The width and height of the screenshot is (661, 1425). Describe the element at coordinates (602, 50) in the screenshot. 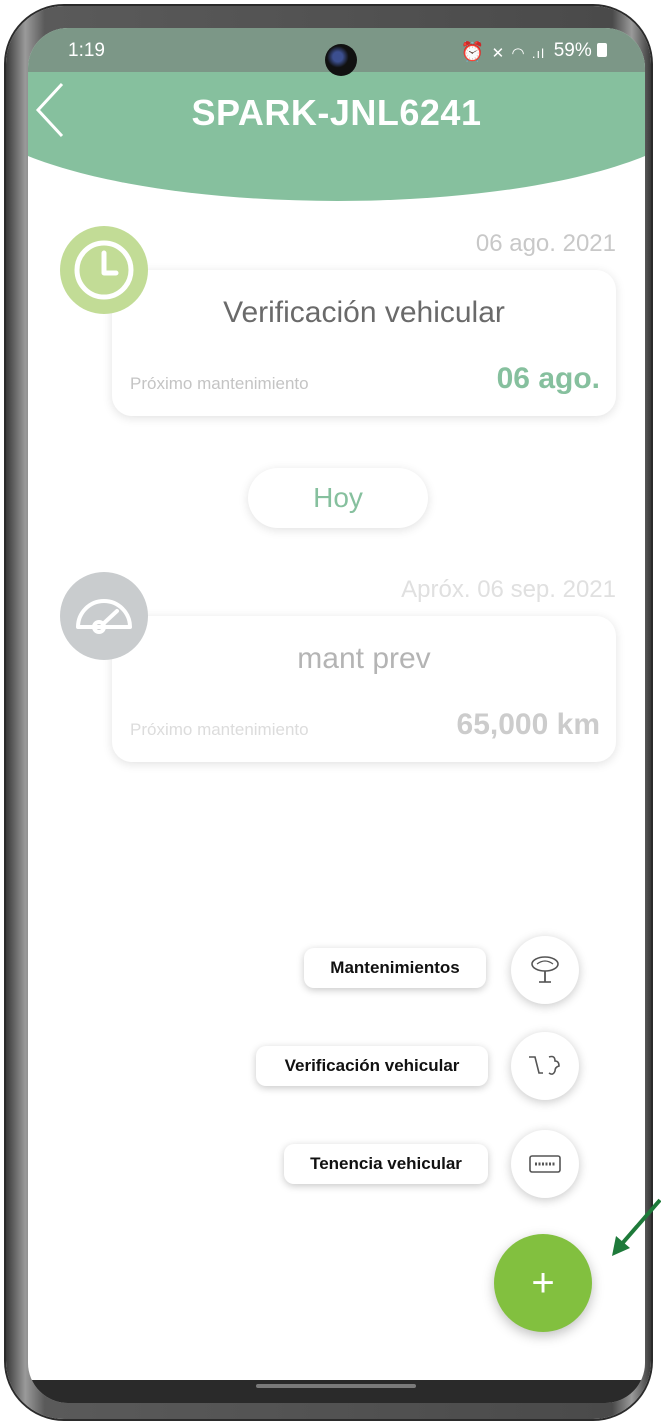

I see `battery-icon` at that location.